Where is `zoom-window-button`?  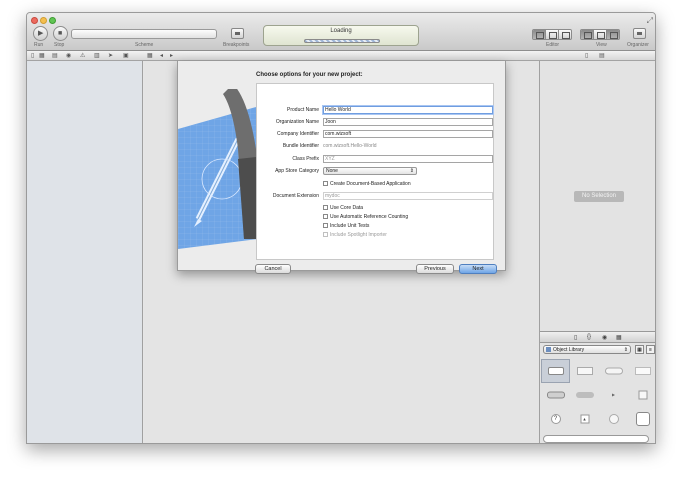
zoom-window-button is located at coordinates (52, 20).